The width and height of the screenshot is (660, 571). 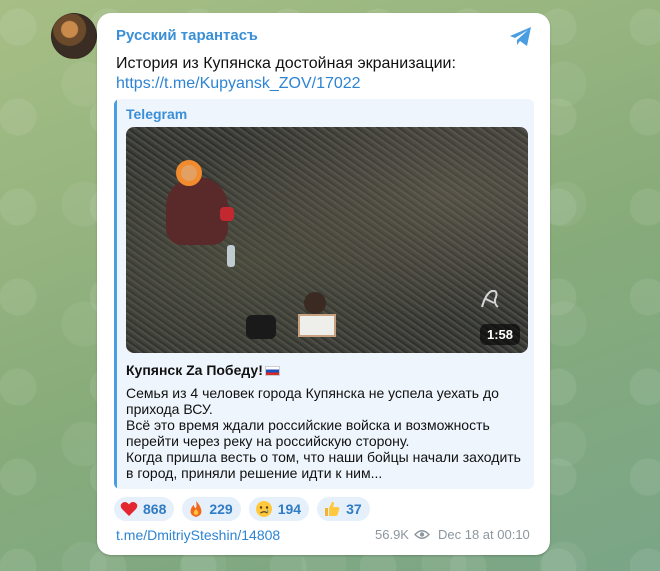 I want to click on video-duration: 1:58, so click(x=499, y=334).